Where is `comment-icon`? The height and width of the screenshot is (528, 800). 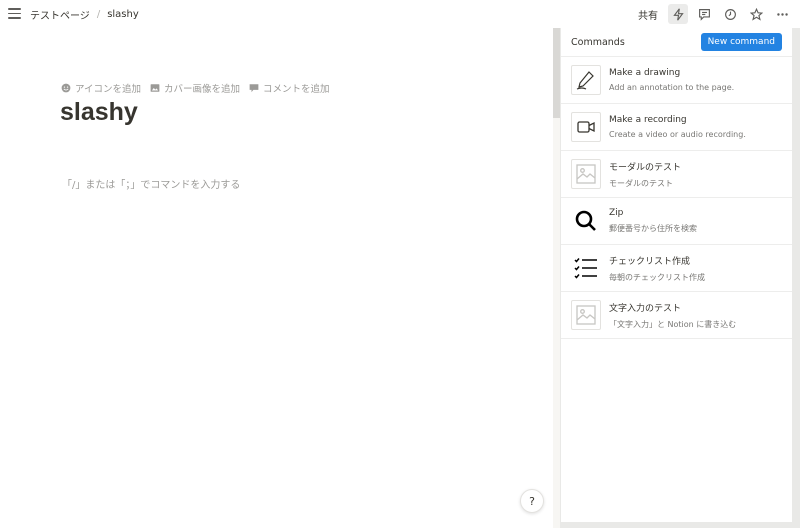
comment-icon is located at coordinates (254, 88).